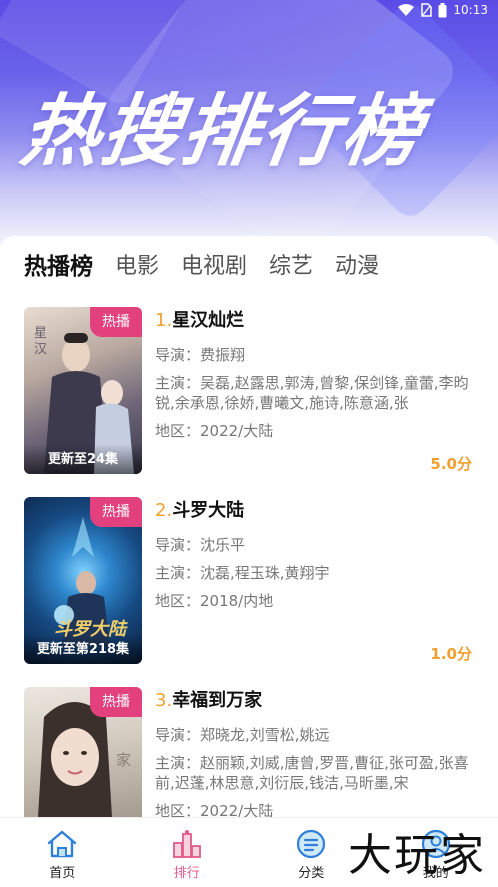  Describe the element at coordinates (83, 649) in the screenshot. I see `episode-count: 更新至第218集` at that location.